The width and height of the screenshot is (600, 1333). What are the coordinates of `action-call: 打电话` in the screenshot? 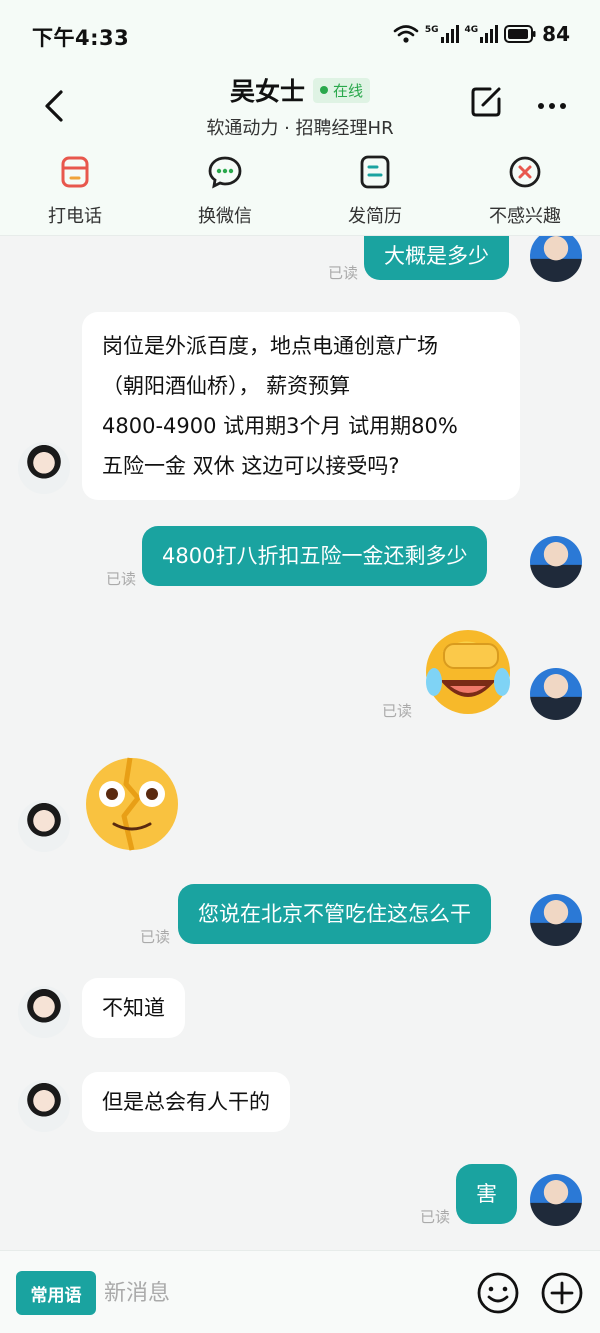 It's located at (75, 191).